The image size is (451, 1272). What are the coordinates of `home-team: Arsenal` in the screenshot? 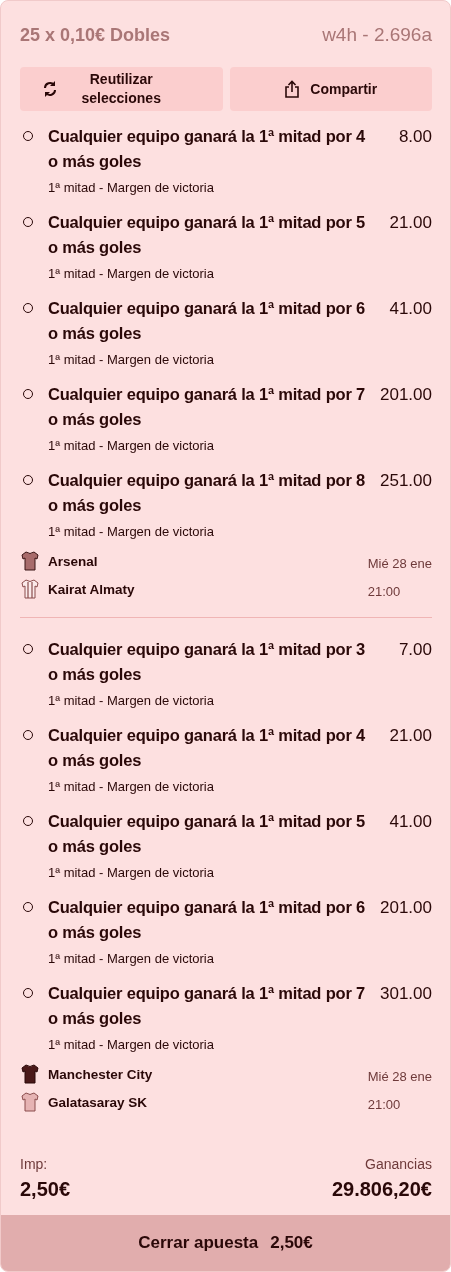 It's located at (73, 561).